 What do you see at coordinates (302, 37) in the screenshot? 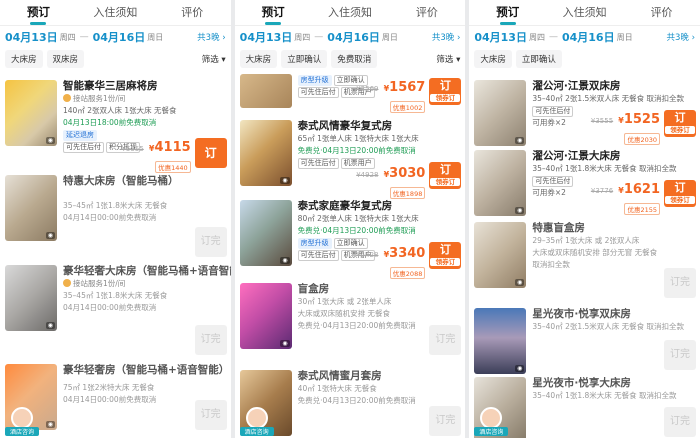
I see `checkin-weekday: 周四` at bounding box center [302, 37].